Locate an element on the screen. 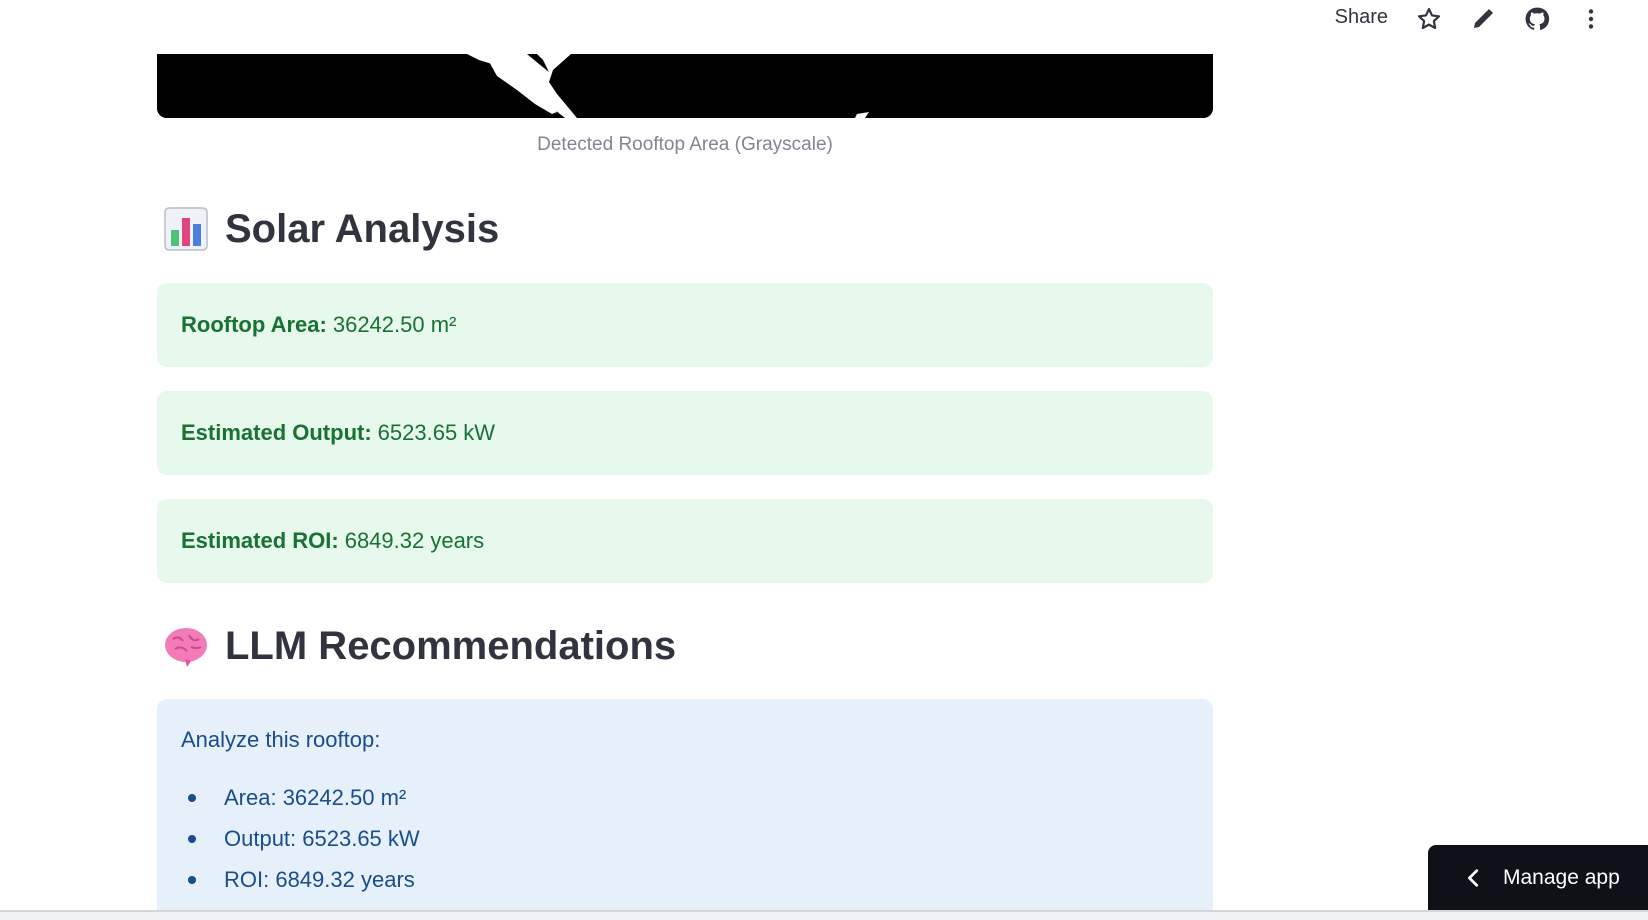 This screenshot has height=920, width=1648. metric-label: Rooftop Area: is located at coordinates (254, 324).